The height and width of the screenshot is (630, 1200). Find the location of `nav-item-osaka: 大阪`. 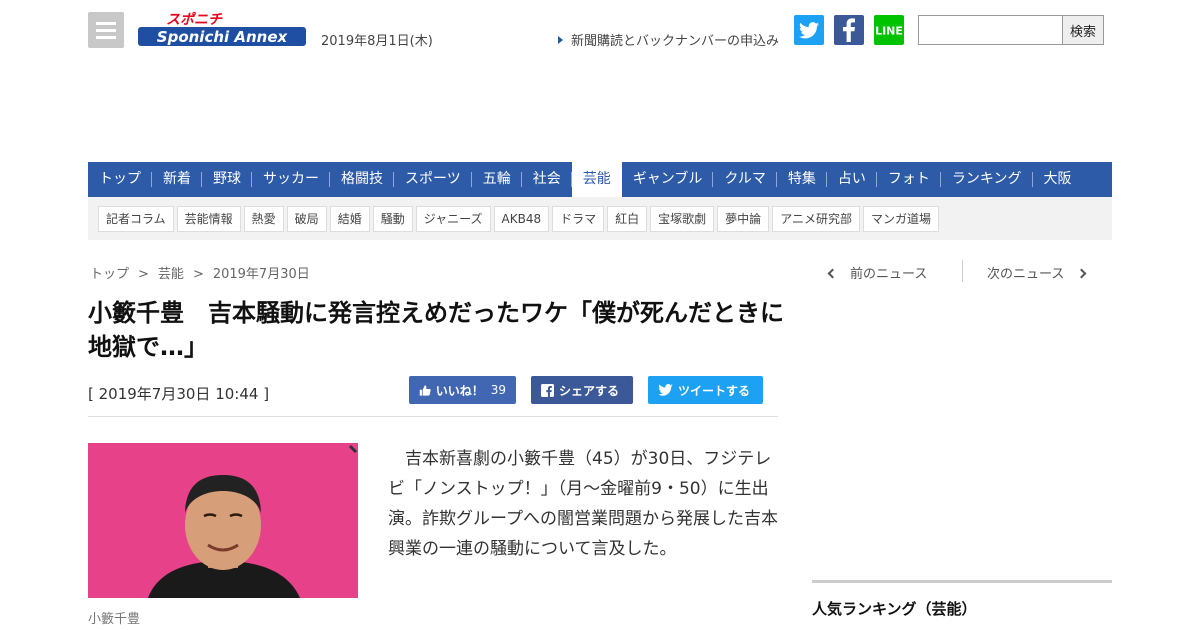

nav-item-osaka: 大阪 is located at coordinates (1058, 179).